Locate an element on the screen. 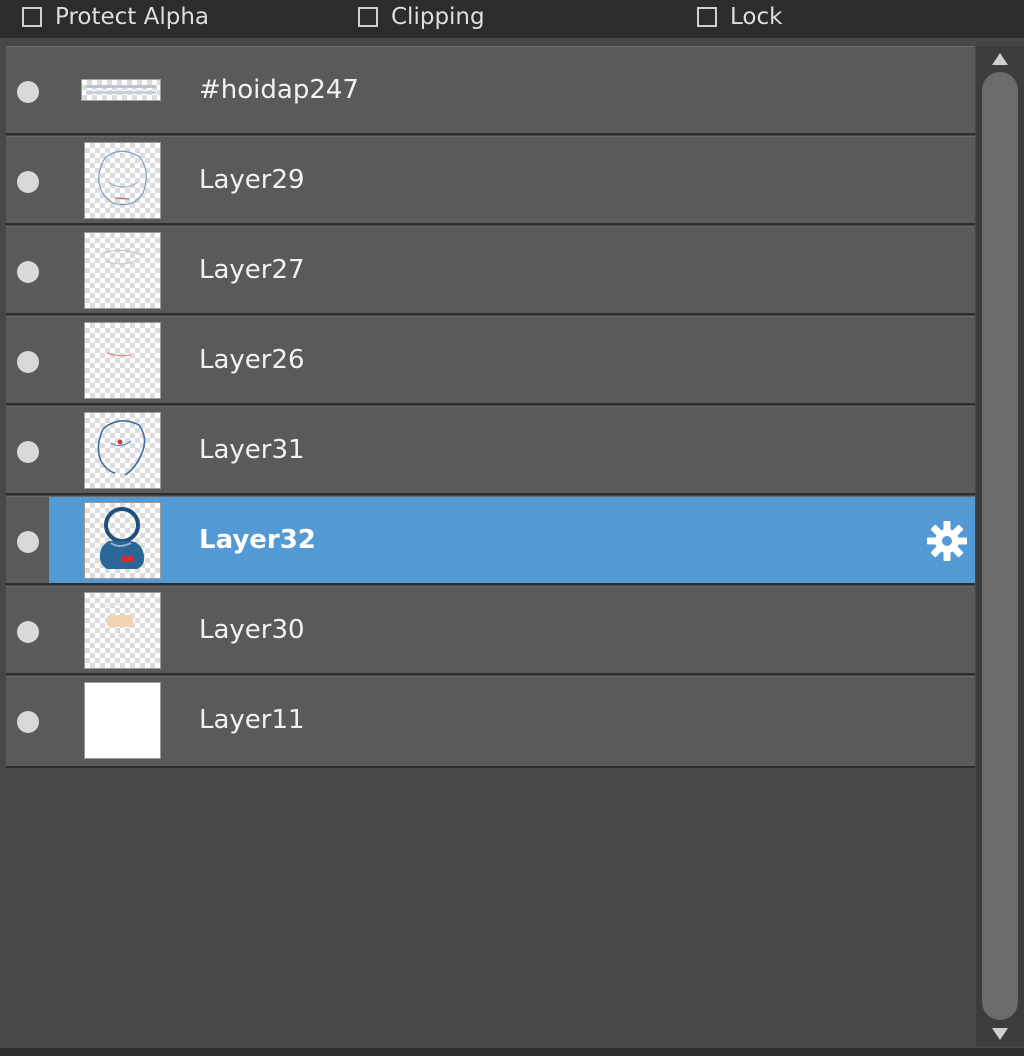  layer-name: Layer32 is located at coordinates (257, 540).